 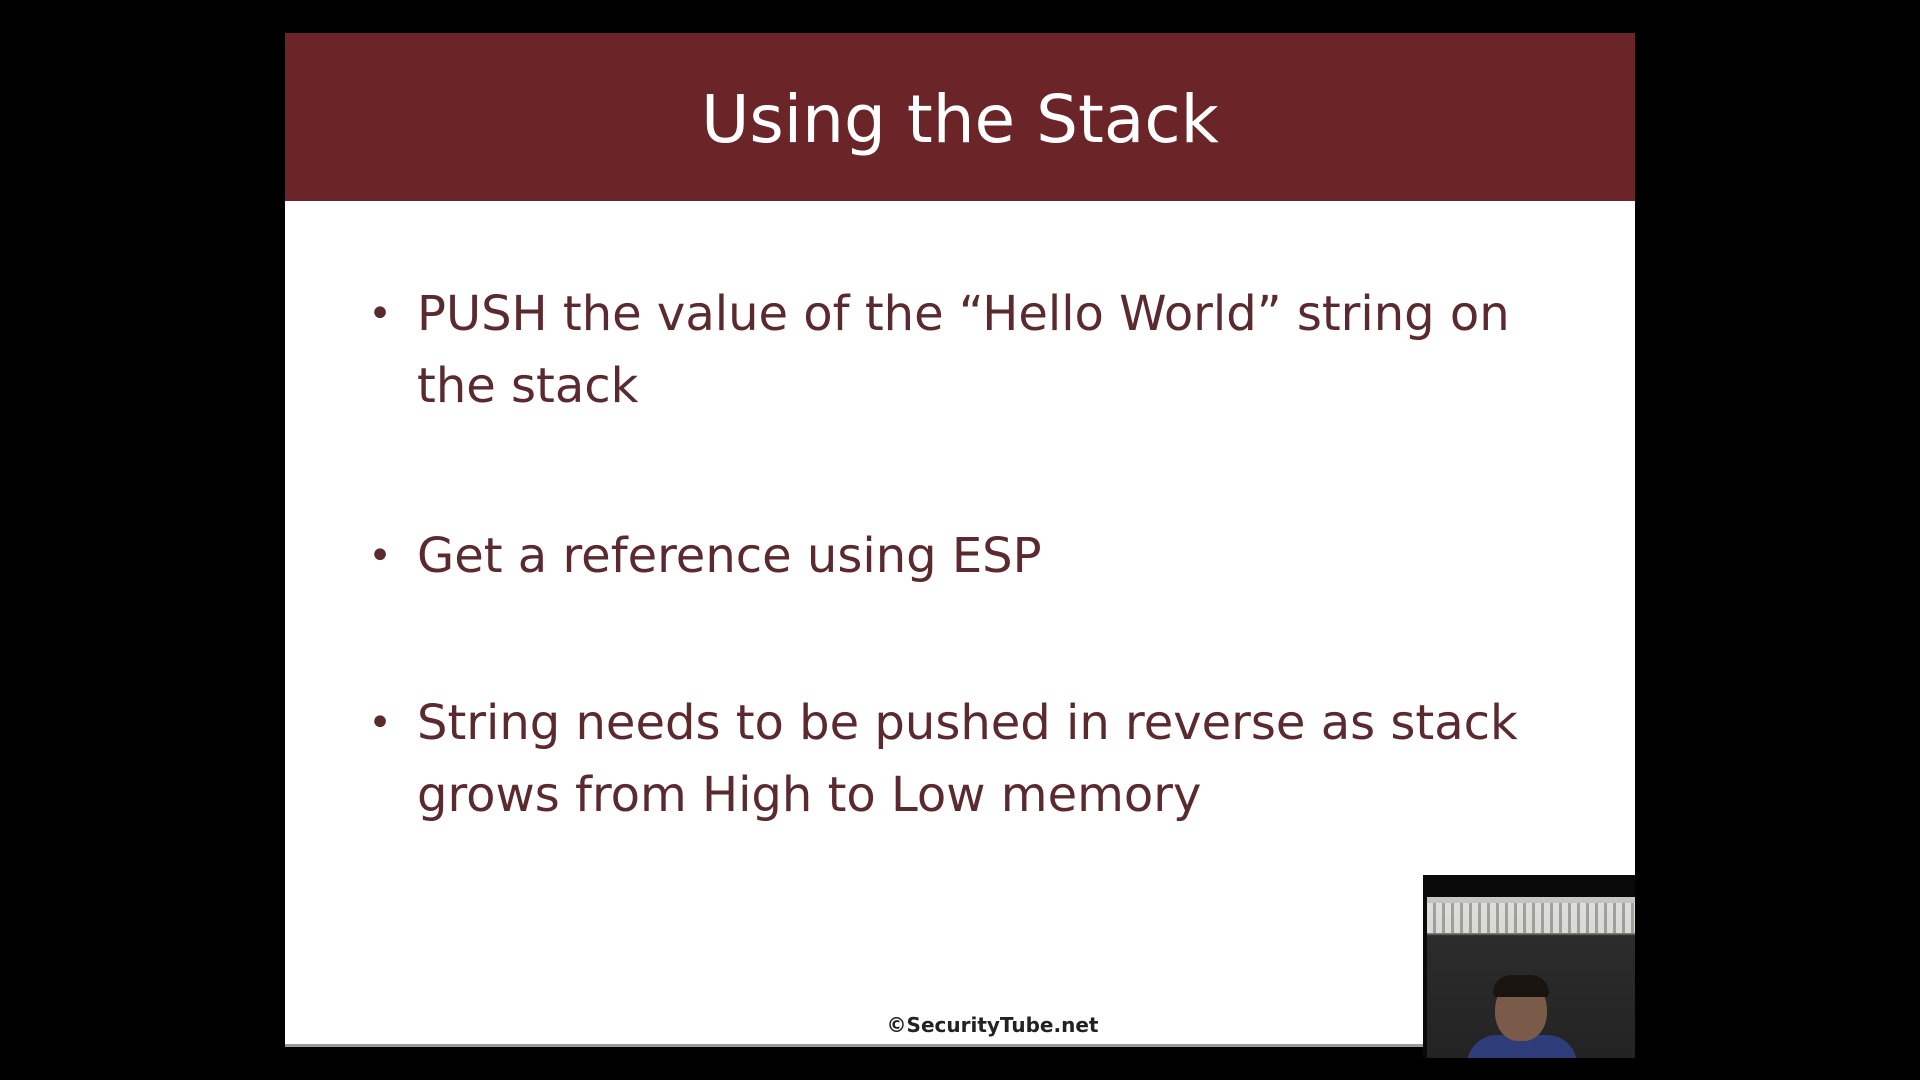 I want to click on webcam-feed, so click(x=1531, y=977).